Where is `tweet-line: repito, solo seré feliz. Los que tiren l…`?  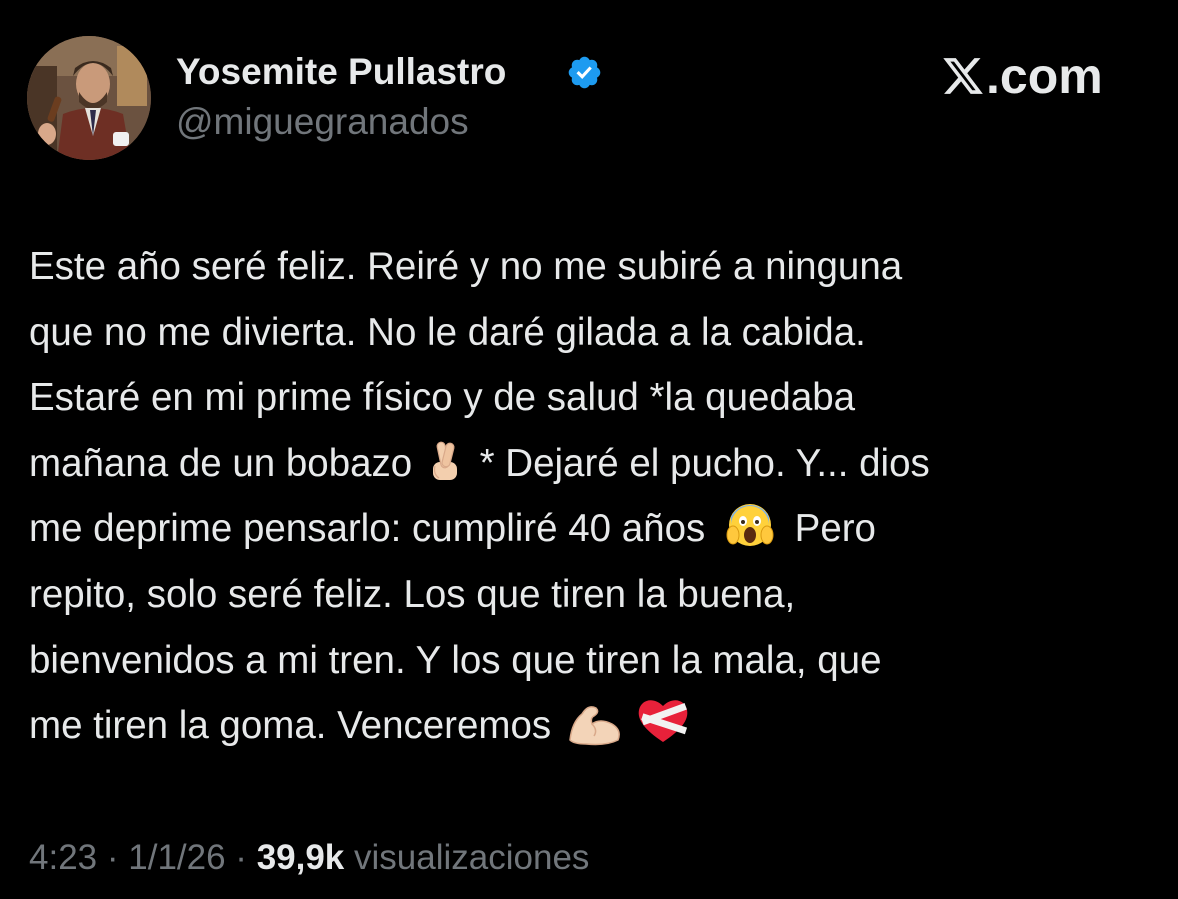
tweet-line: repito, solo seré feliz. Los que tiren l… is located at coordinates (412, 594).